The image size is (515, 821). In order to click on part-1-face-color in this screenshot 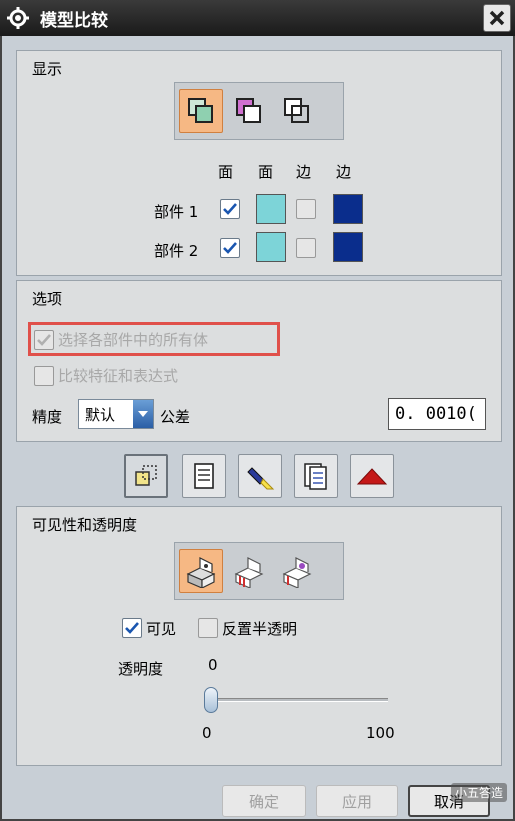, I will do `click(271, 209)`.